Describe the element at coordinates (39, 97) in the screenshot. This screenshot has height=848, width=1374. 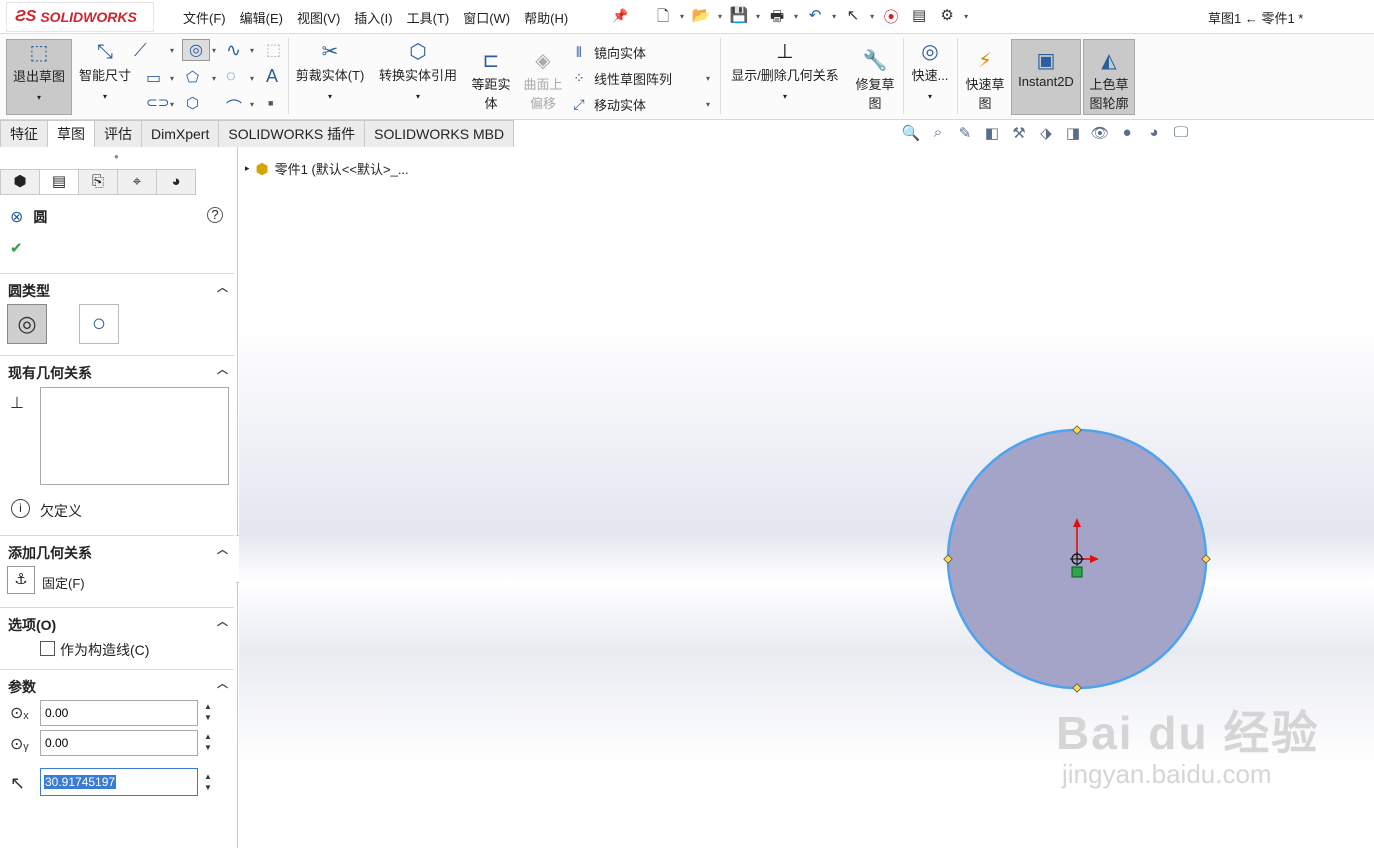
I see `exit-sketch-dropdown-icon: ▾` at that location.